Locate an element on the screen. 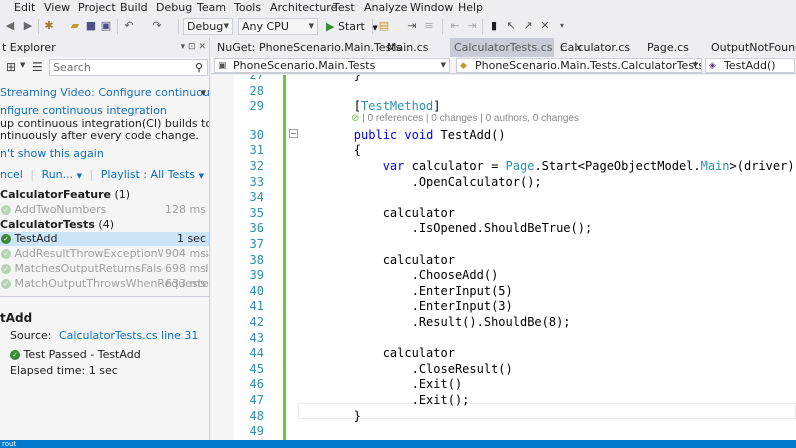 This screenshot has width=796, height=448. line-number: 36 is located at coordinates (256, 228).